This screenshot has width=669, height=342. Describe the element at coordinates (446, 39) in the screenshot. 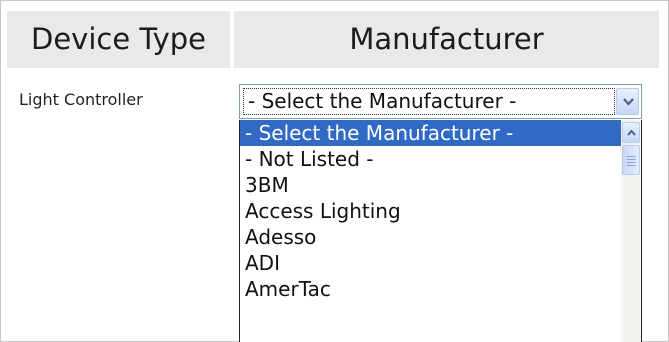

I see `manufacturer-header: Manufacturer` at that location.